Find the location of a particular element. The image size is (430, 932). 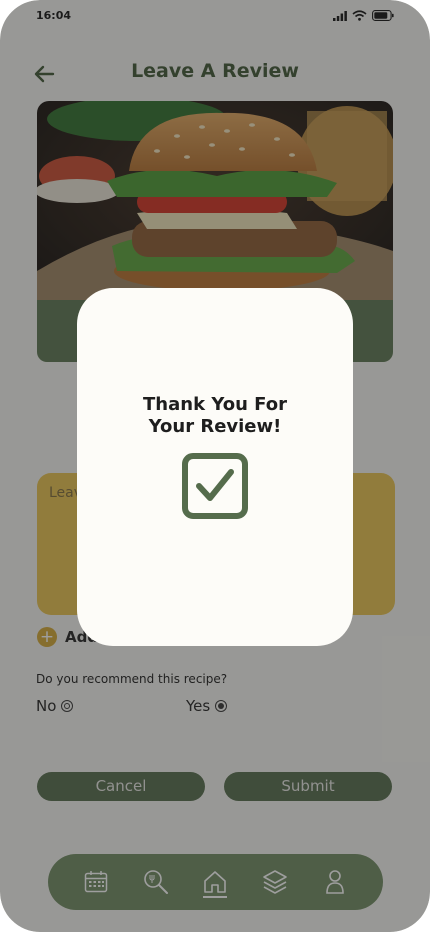

modal-title-line-1: Thank You For is located at coordinates (215, 404).